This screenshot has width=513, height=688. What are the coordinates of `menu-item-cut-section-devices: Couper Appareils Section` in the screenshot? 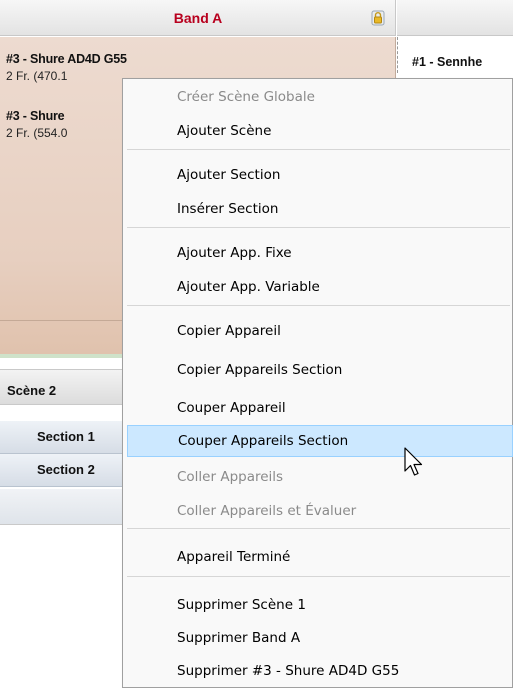 It's located at (320, 441).